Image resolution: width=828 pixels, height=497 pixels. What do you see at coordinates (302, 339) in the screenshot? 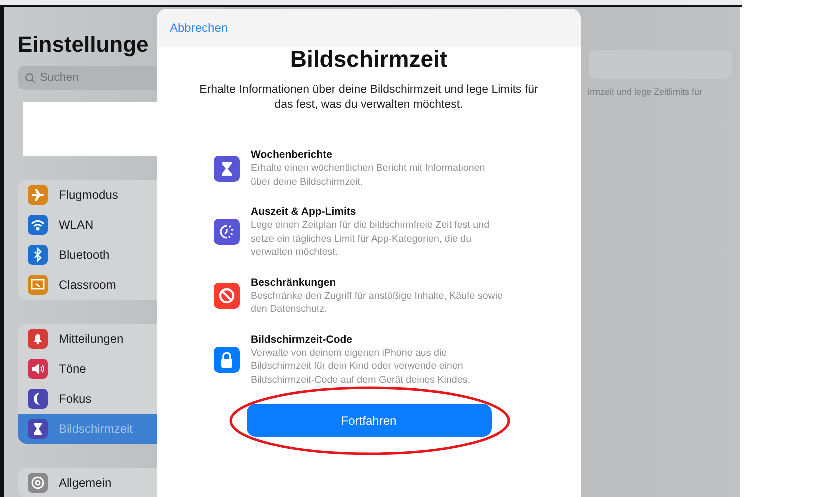
I see `feature-title: Bildschirmzeit-Code` at bounding box center [302, 339].